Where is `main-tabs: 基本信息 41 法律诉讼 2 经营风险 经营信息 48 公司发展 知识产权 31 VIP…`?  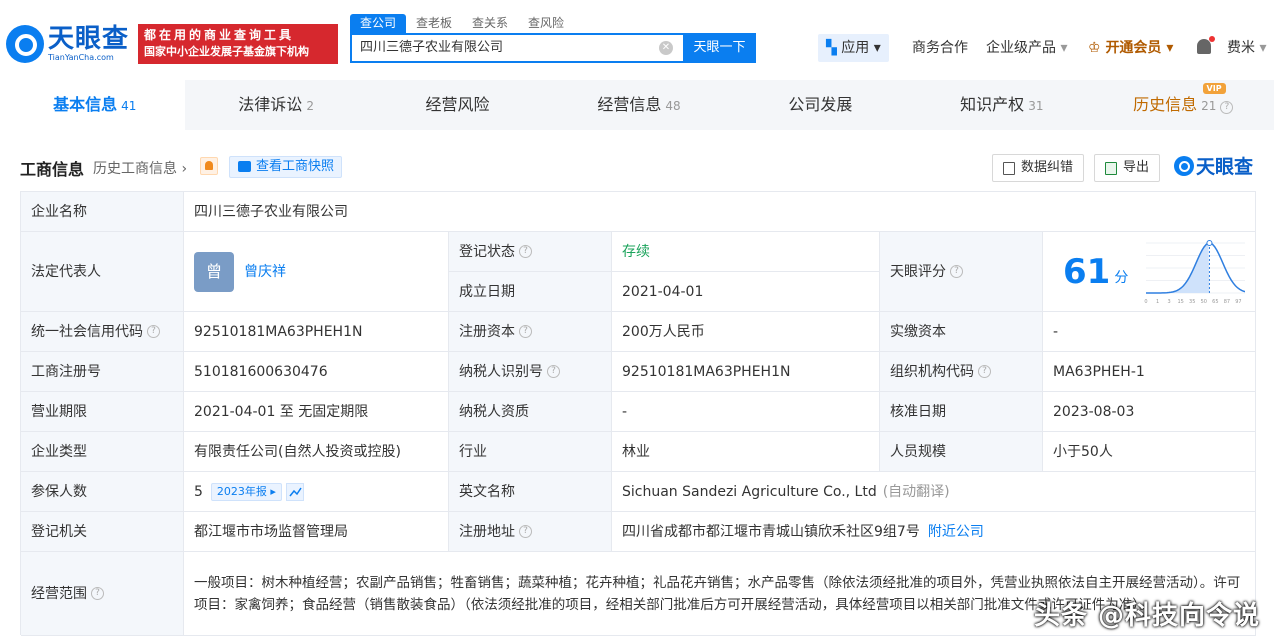
main-tabs: 基本信息 41 法律诉讼 2 经营风险 经营信息 48 公司发展 知识产权 31 VIP… is located at coordinates (639, 105).